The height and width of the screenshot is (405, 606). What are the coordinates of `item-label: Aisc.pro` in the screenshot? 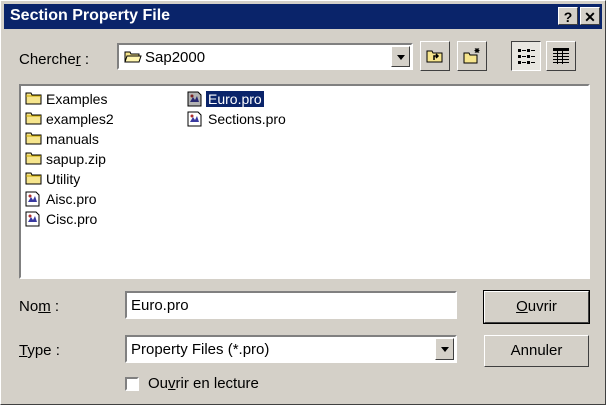 It's located at (71, 199).